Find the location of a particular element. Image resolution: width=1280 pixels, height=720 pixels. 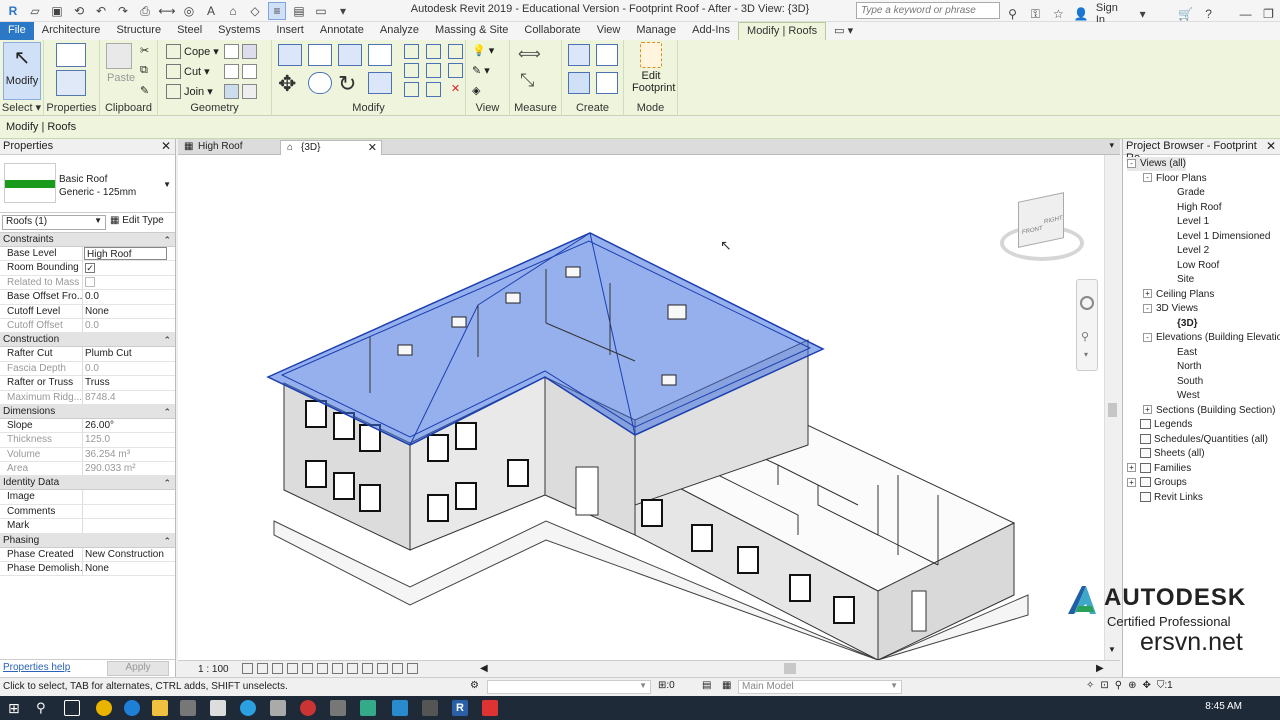

browser-icon is located at coordinates (248, 708).